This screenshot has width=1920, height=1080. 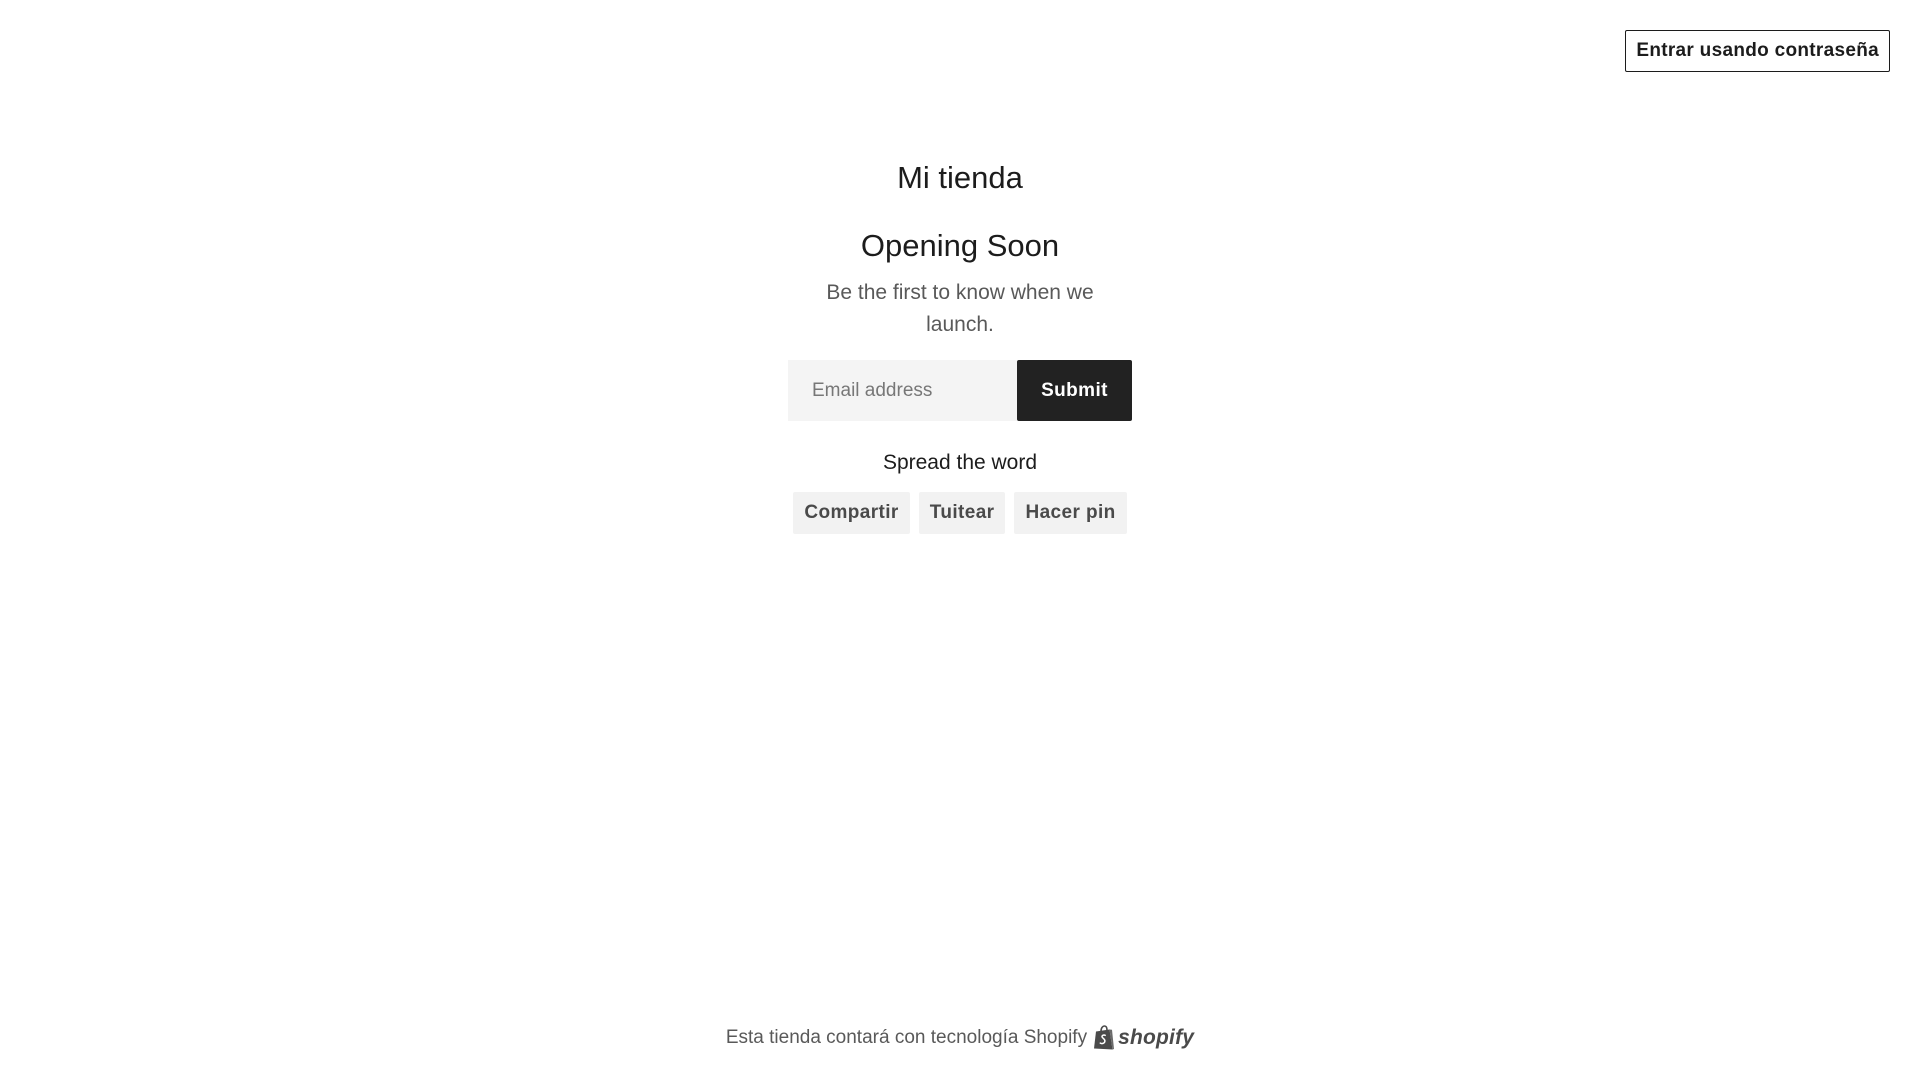 I want to click on opening-soon-heading: Opening Soon, so click(x=960, y=245).